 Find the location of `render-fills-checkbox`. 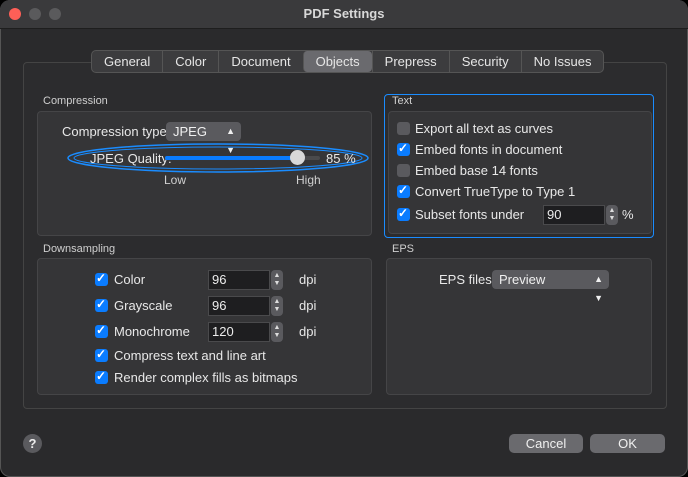

render-fills-checkbox is located at coordinates (101, 376).